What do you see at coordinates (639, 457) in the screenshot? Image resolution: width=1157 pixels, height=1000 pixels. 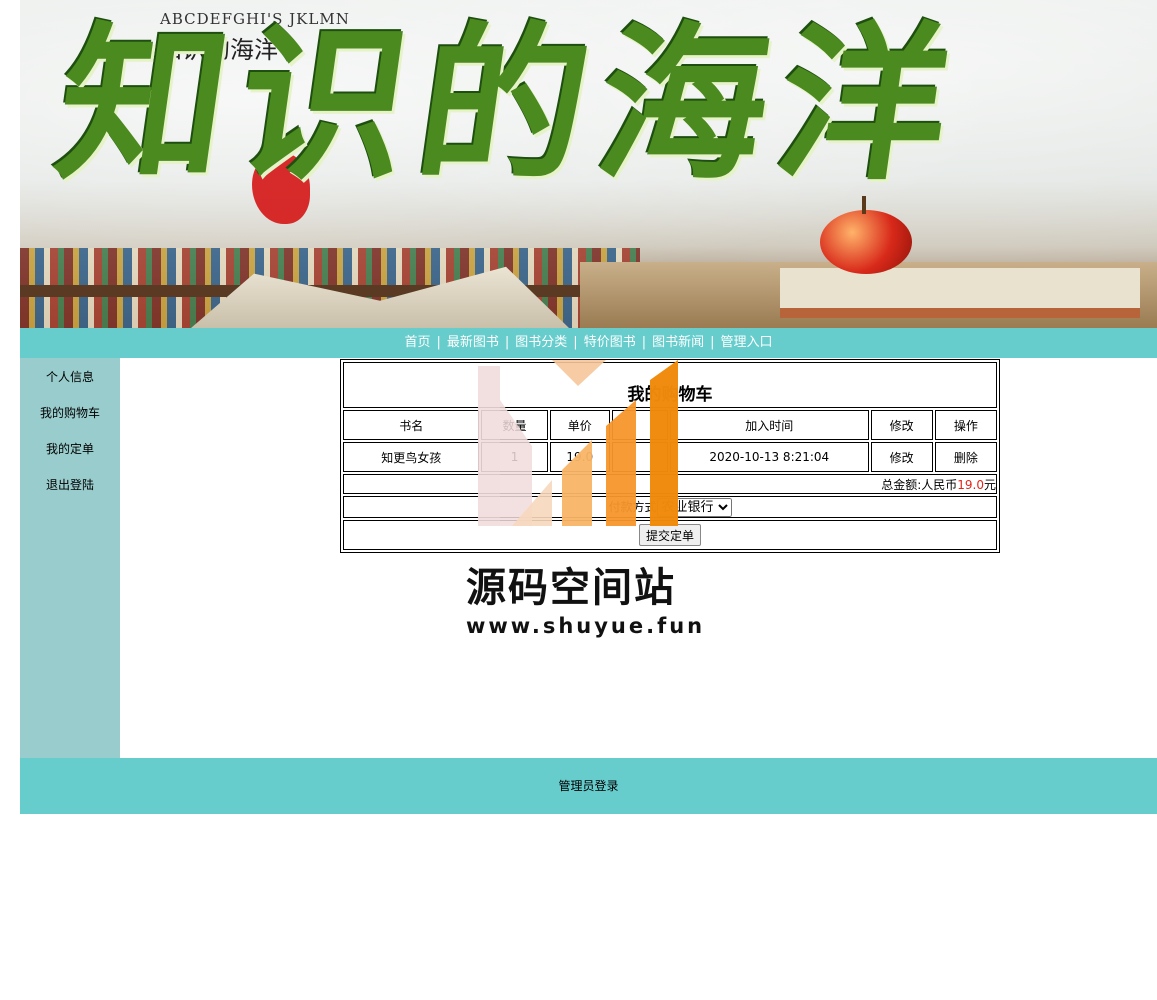 I see `cell-blank` at bounding box center [639, 457].